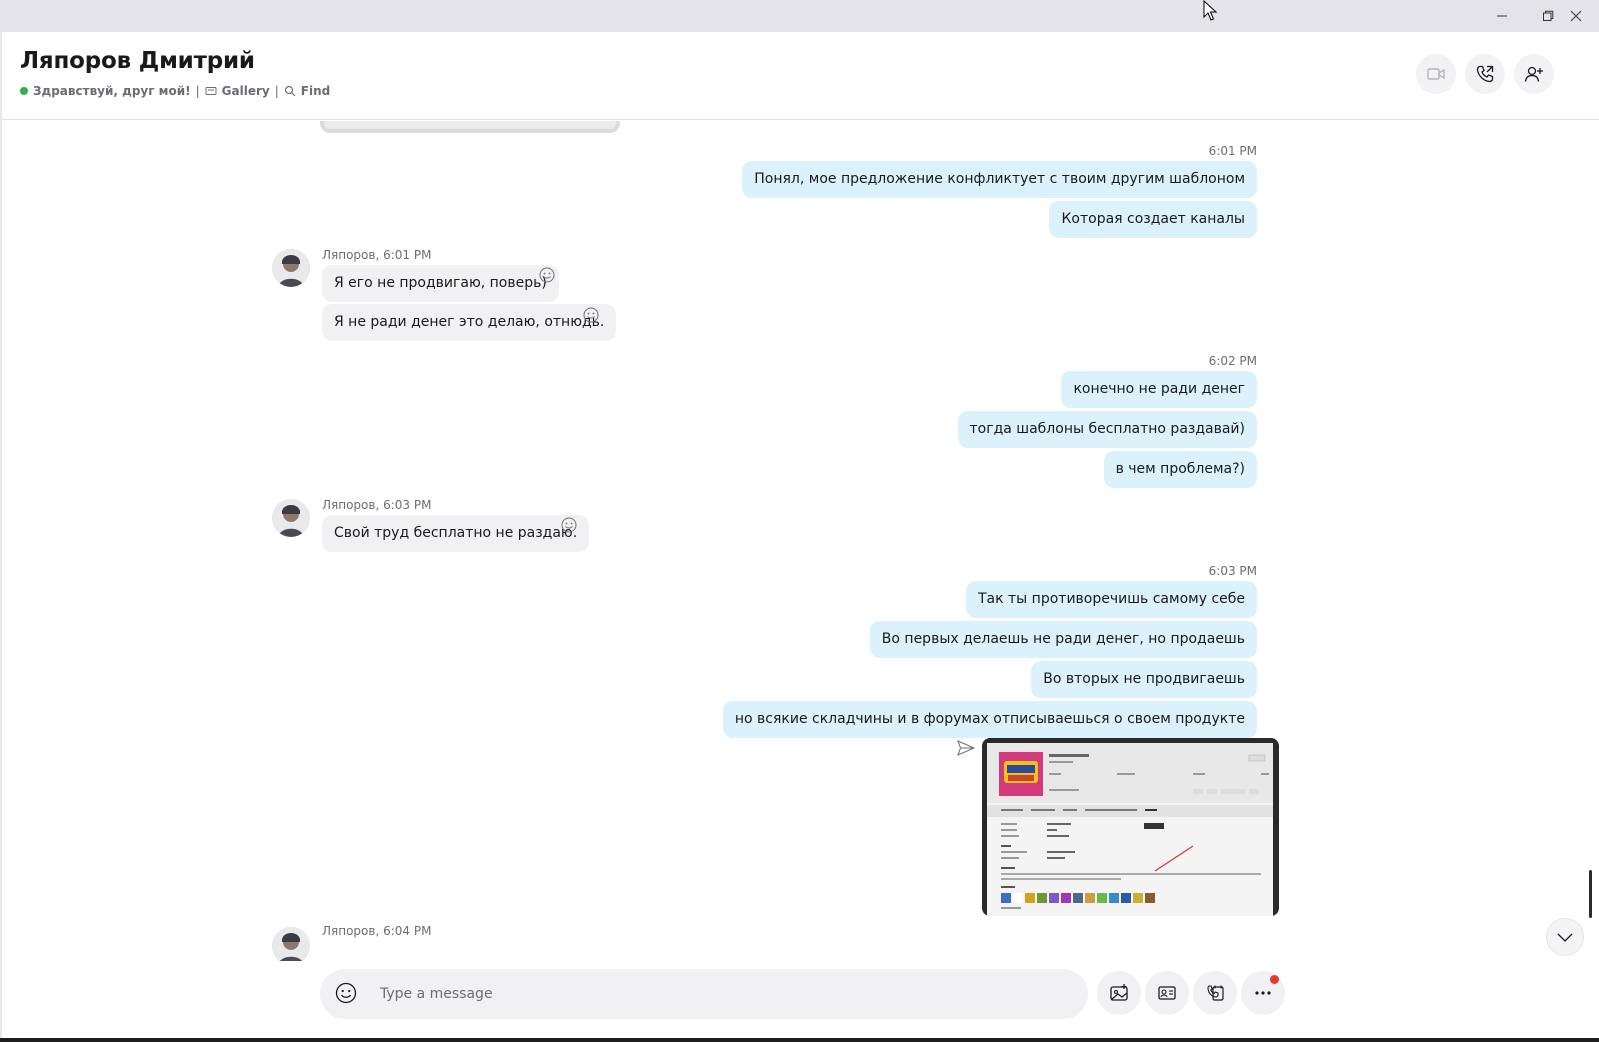 The image size is (1599, 1042). What do you see at coordinates (1274, 979) in the screenshot?
I see `notification-badge` at bounding box center [1274, 979].